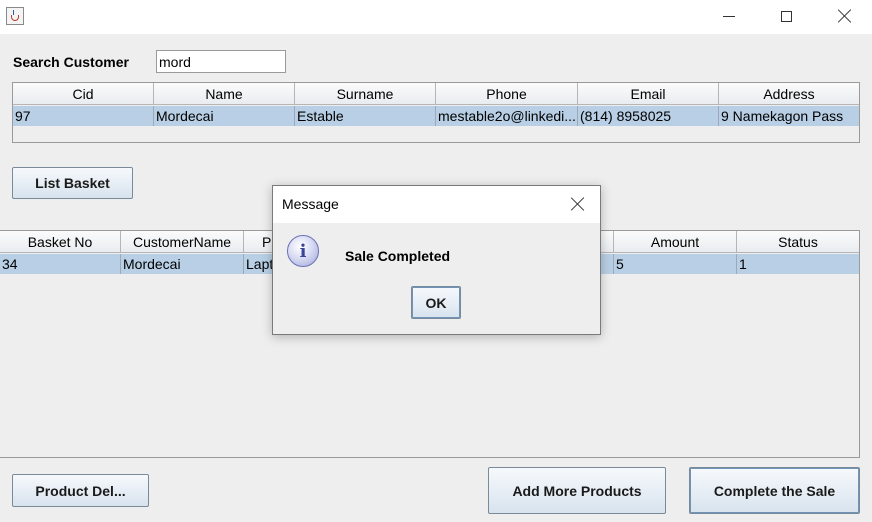  What do you see at coordinates (648, 94) in the screenshot?
I see `column-header-email: Email` at bounding box center [648, 94].